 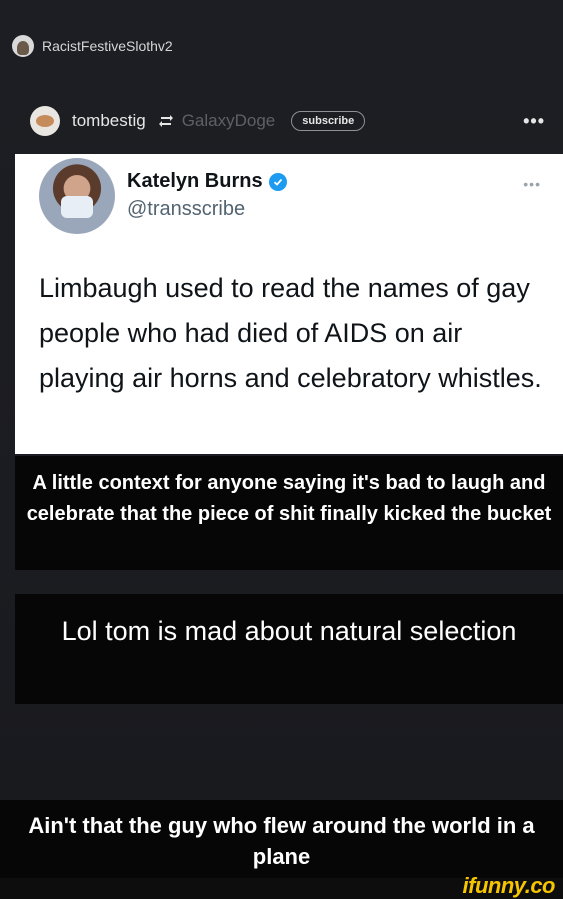 What do you see at coordinates (289, 631) in the screenshot?
I see `caption-2: Lol tom is mad about natural selection` at bounding box center [289, 631].